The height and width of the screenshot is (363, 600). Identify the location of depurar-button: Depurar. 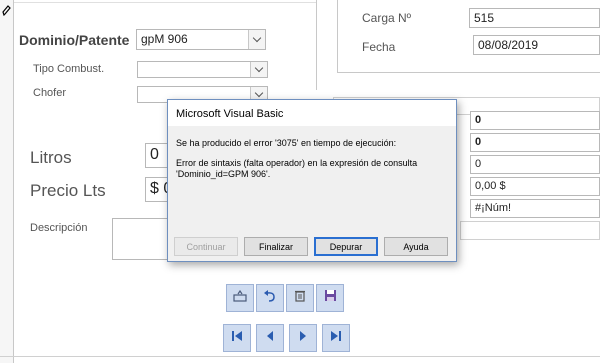
(346, 246).